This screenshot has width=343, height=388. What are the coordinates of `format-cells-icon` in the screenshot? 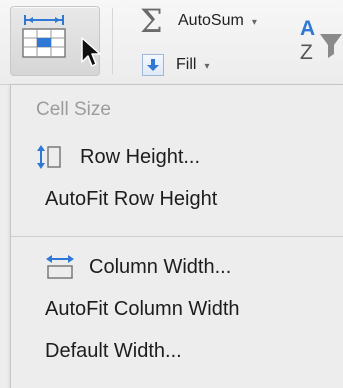 It's located at (44, 38).